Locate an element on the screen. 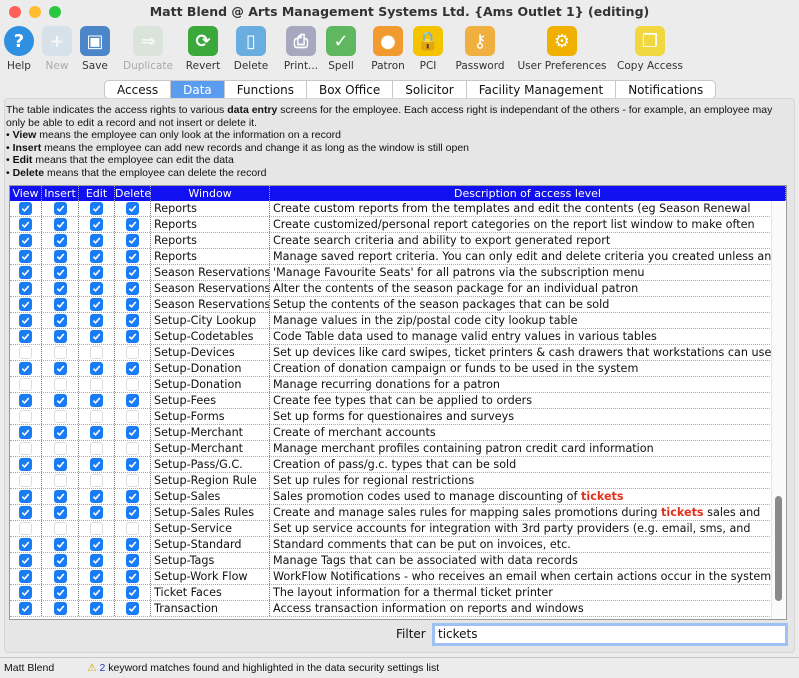  duplicate-button: ⇒ Duplicate is located at coordinates (148, 48).